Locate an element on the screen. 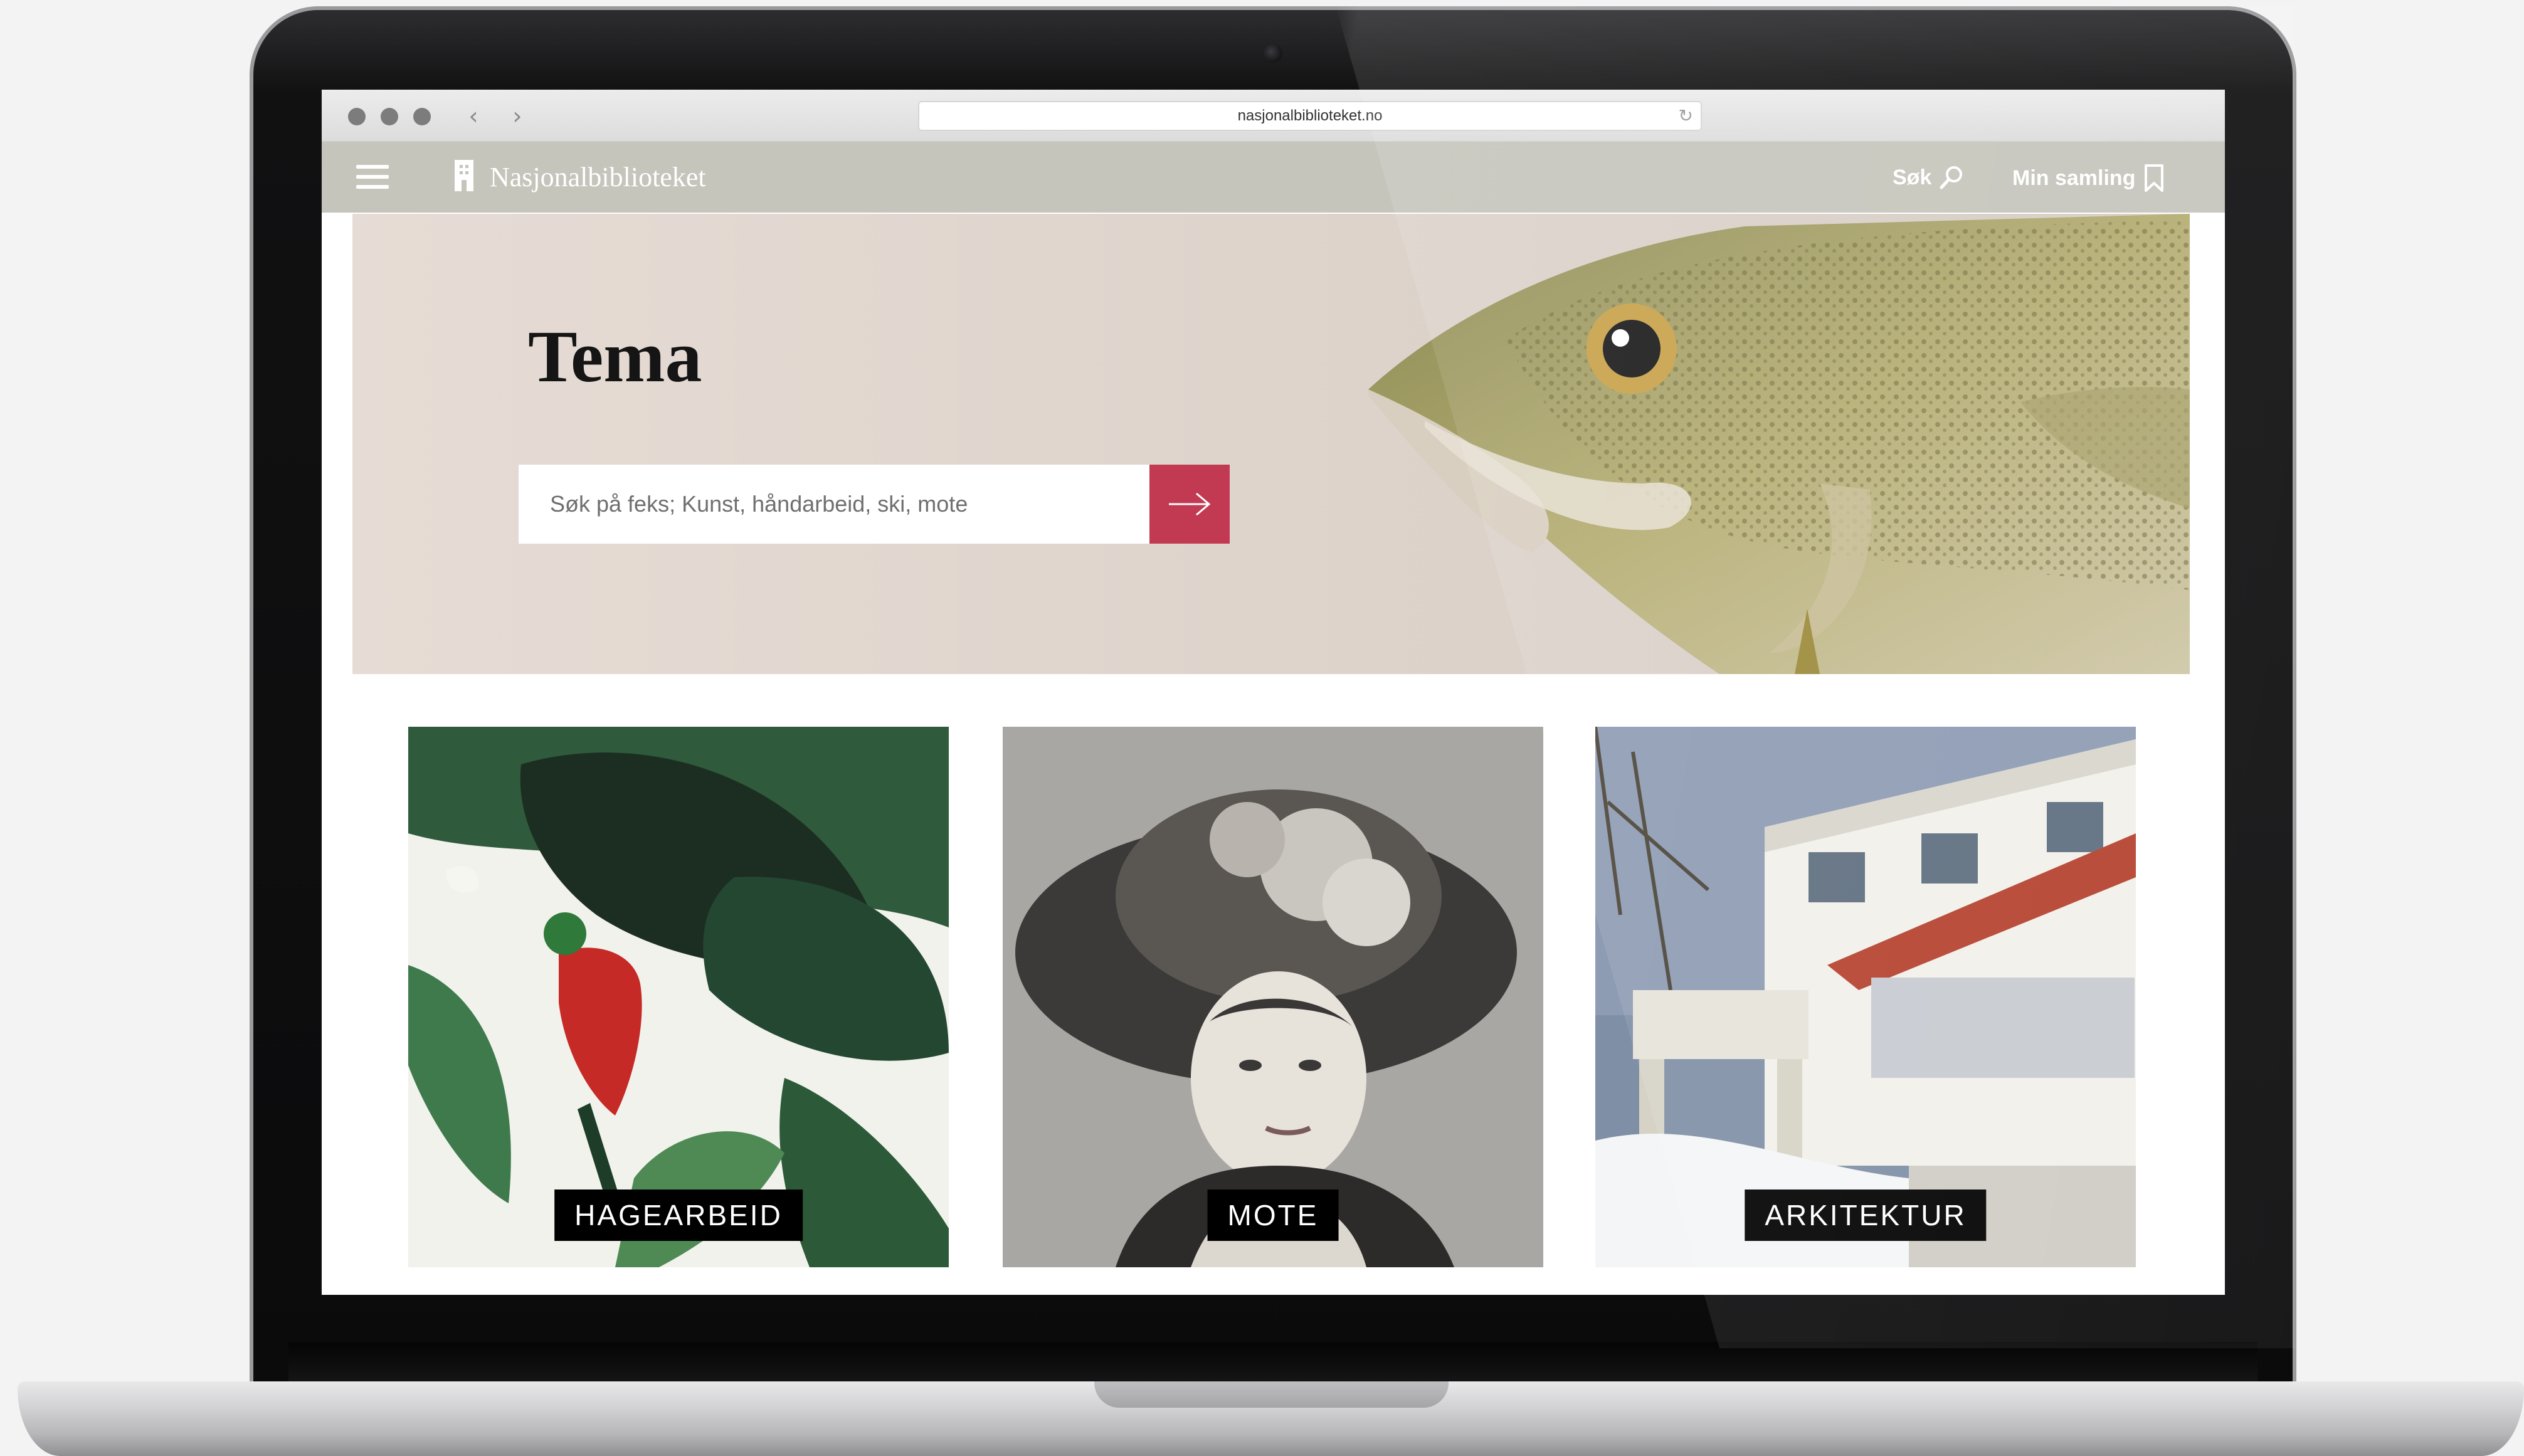 The width and height of the screenshot is (2524, 1456). tropical-leaves-image is located at coordinates (678, 997).